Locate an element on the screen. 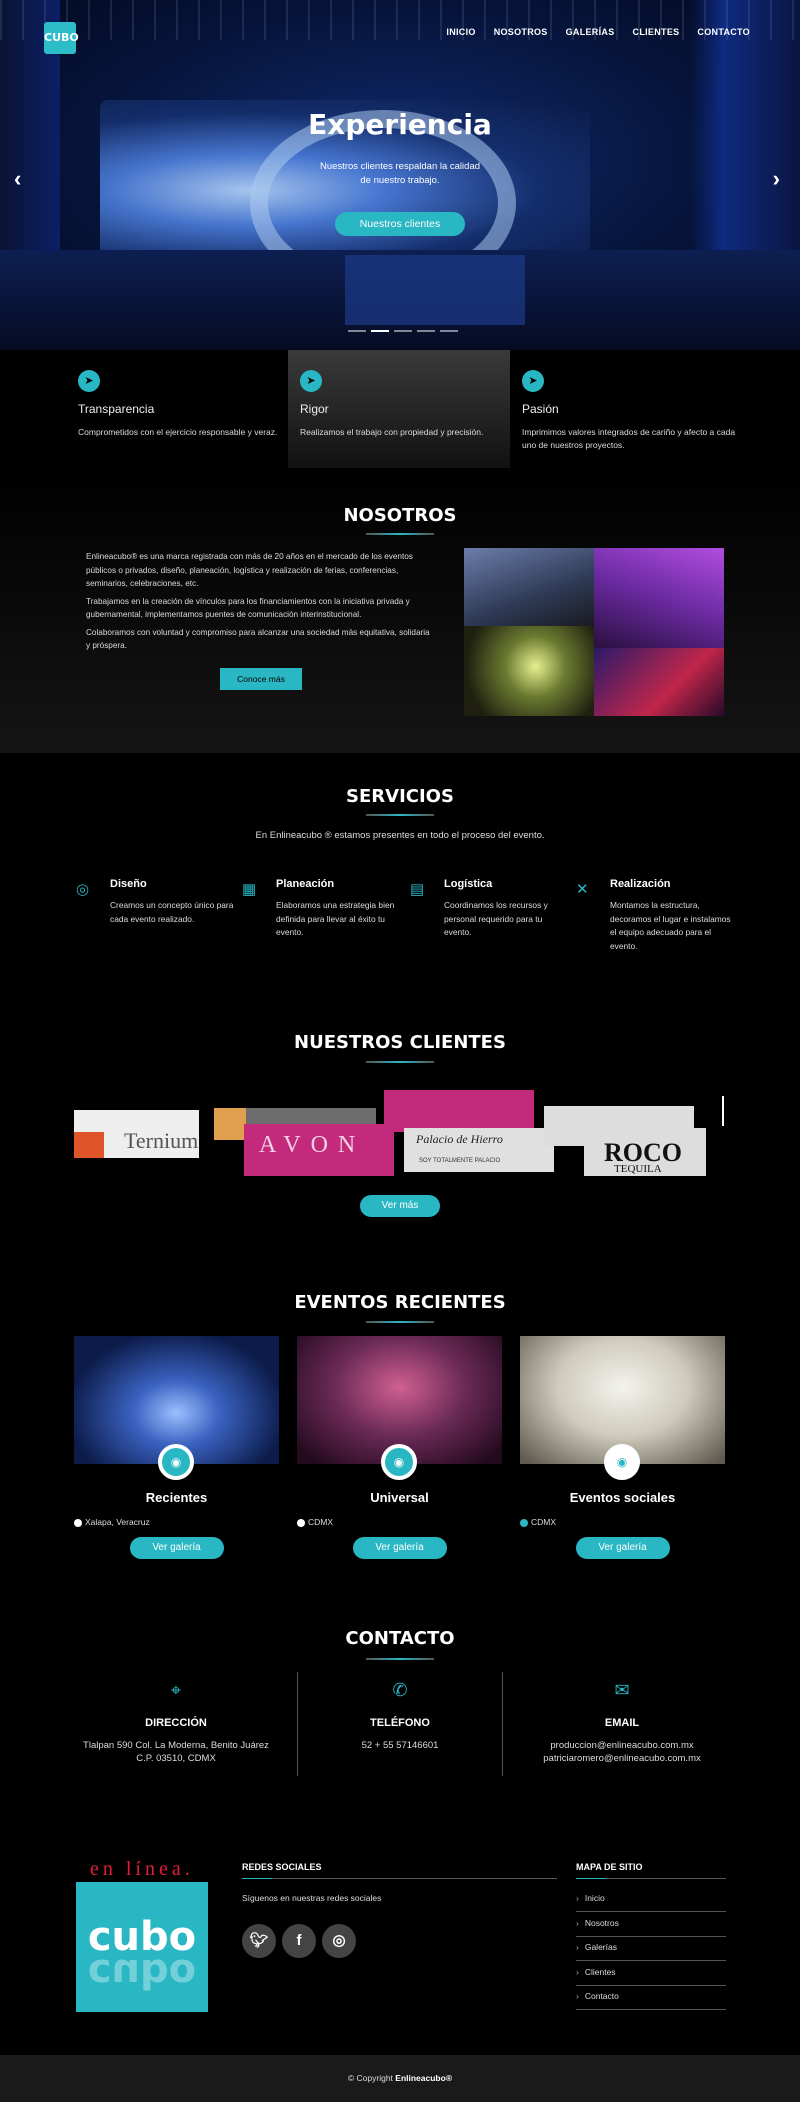  copyright-brand: Enlineacubo® is located at coordinates (424, 2078).